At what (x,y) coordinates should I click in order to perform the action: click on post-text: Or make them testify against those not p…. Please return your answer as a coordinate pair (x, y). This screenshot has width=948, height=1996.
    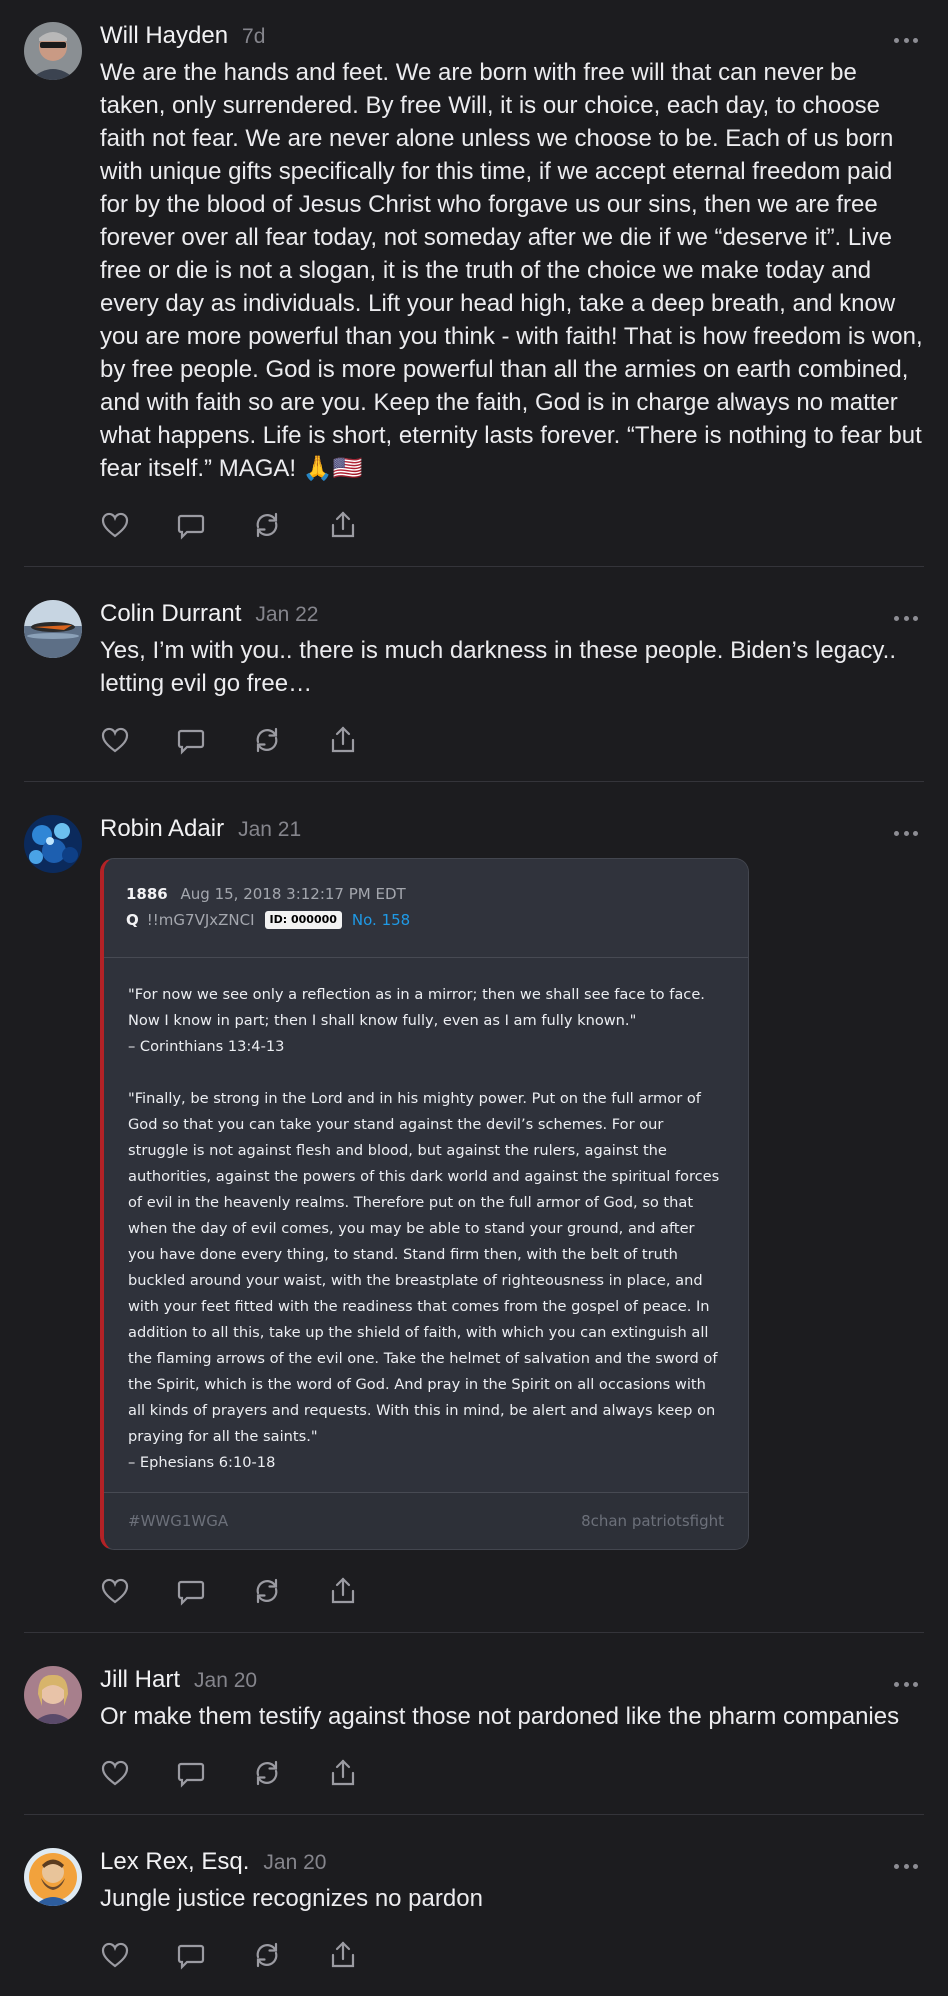
    Looking at the image, I should click on (500, 1716).